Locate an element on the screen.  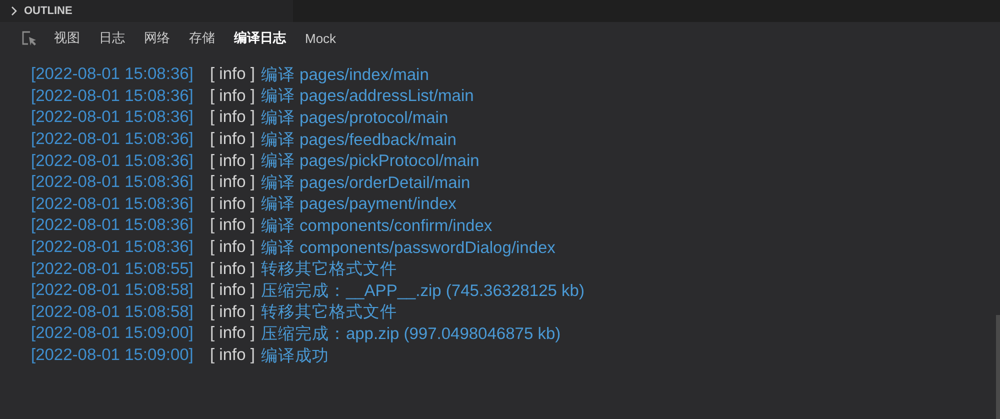
inspect-icon is located at coordinates (29, 38).